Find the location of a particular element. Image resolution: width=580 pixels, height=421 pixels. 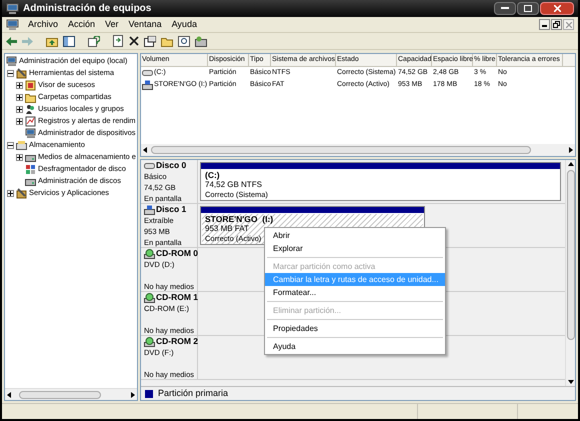

chart-icon is located at coordinates (30, 121).